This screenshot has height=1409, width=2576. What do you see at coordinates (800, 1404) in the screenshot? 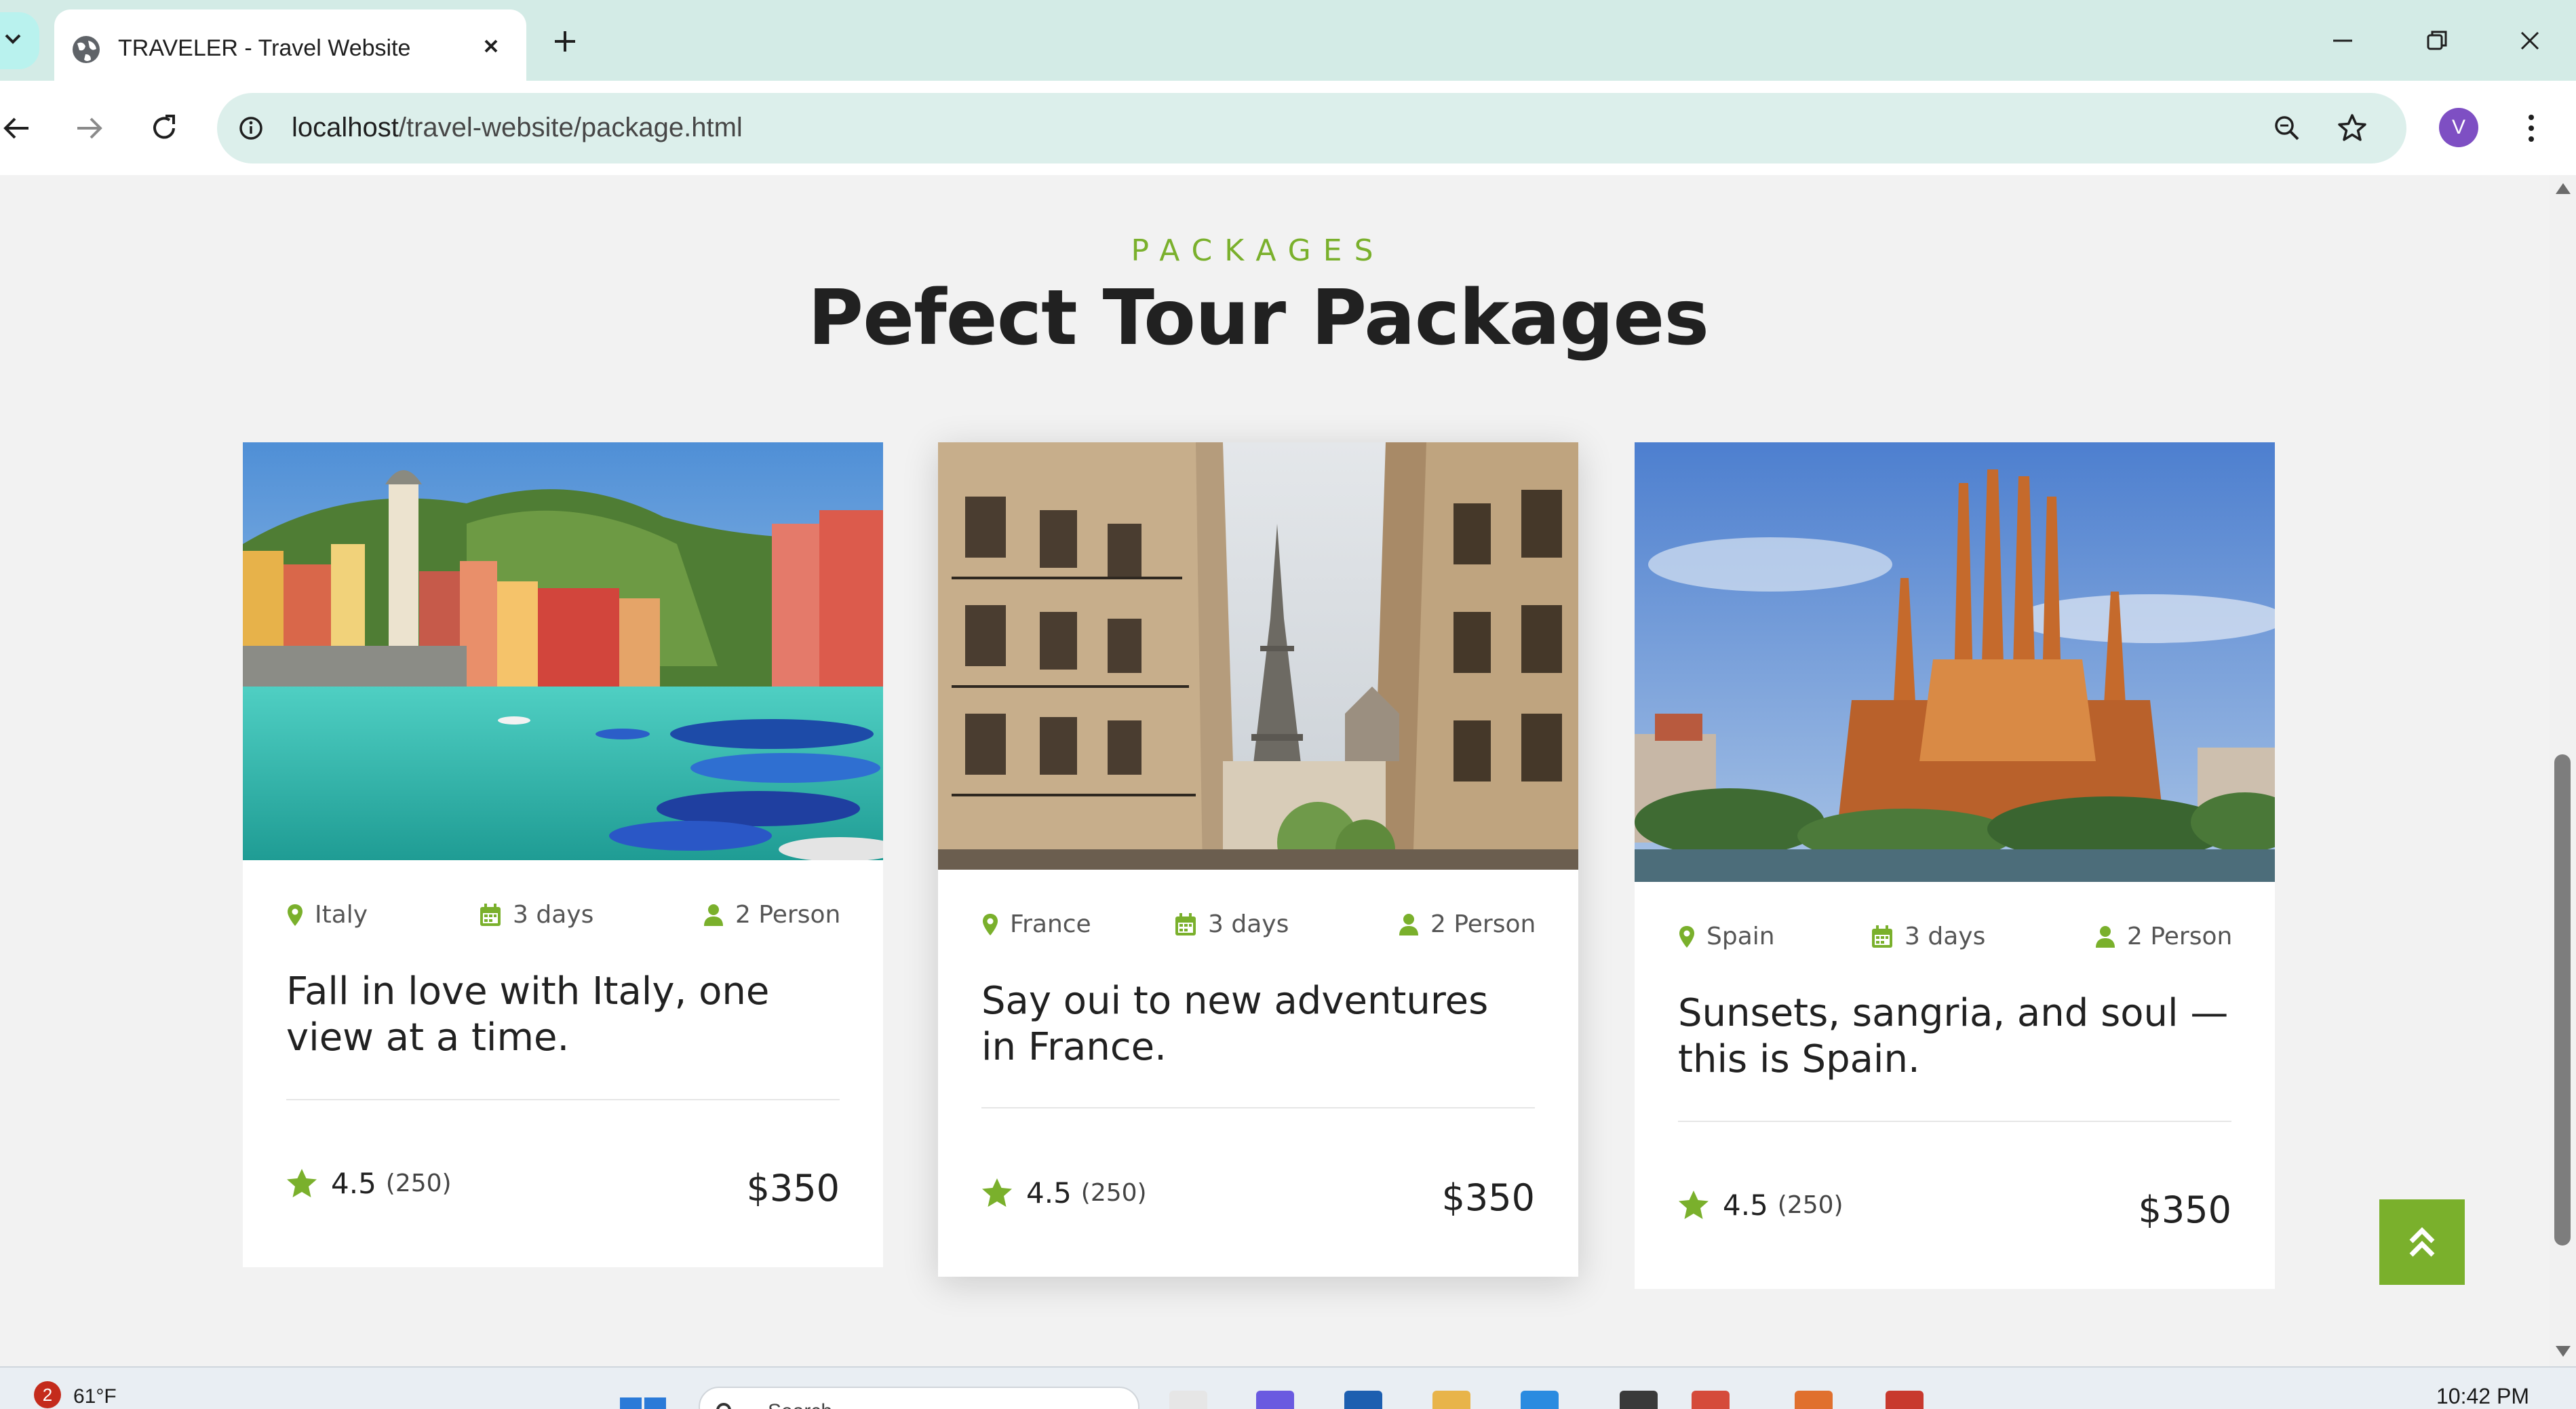
I see `search-label: Search` at bounding box center [800, 1404].